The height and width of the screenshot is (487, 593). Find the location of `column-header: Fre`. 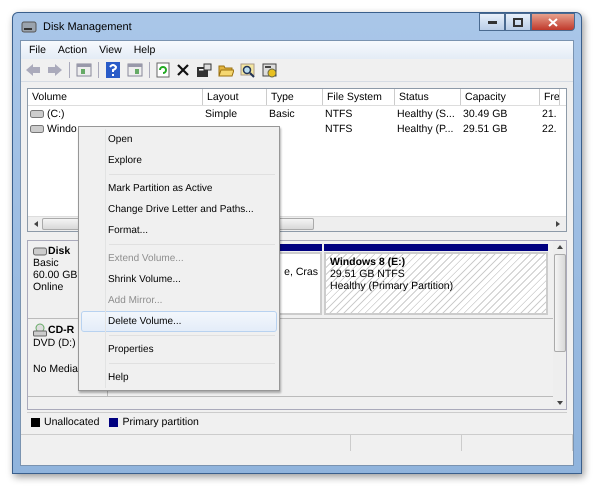

column-header: Fre is located at coordinates (550, 97).